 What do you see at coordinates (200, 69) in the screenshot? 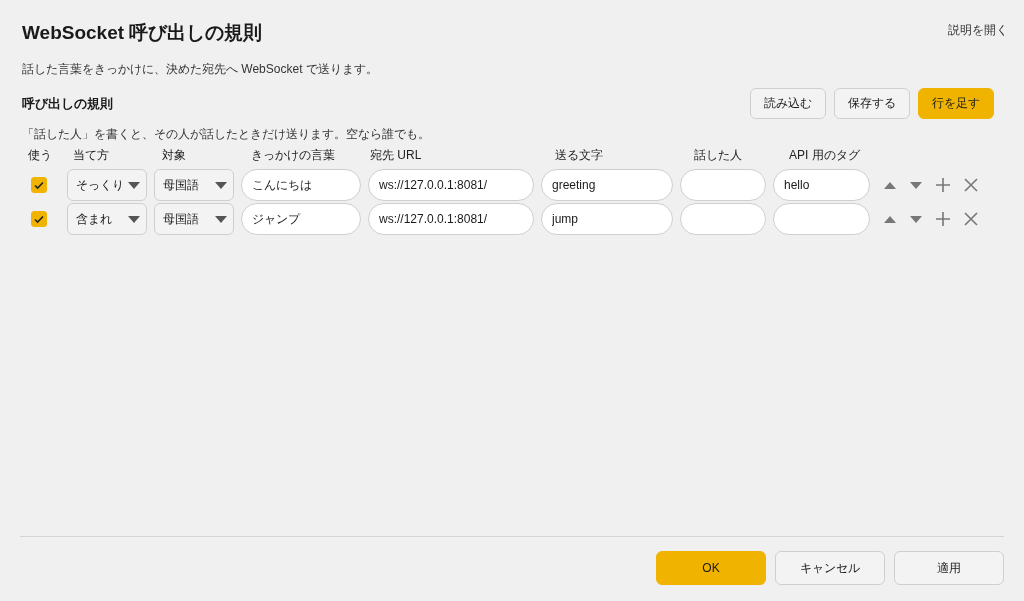
I see `description-text: 話した言葉をきっかけに、決めた宛先へ WebSocket で送ります。` at bounding box center [200, 69].